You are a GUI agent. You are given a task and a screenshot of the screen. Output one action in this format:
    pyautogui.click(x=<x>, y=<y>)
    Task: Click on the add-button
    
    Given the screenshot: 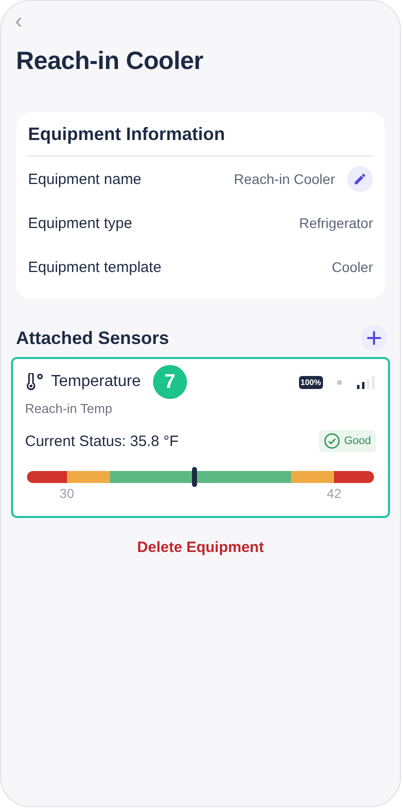 What is the action you would take?
    pyautogui.click(x=374, y=338)
    